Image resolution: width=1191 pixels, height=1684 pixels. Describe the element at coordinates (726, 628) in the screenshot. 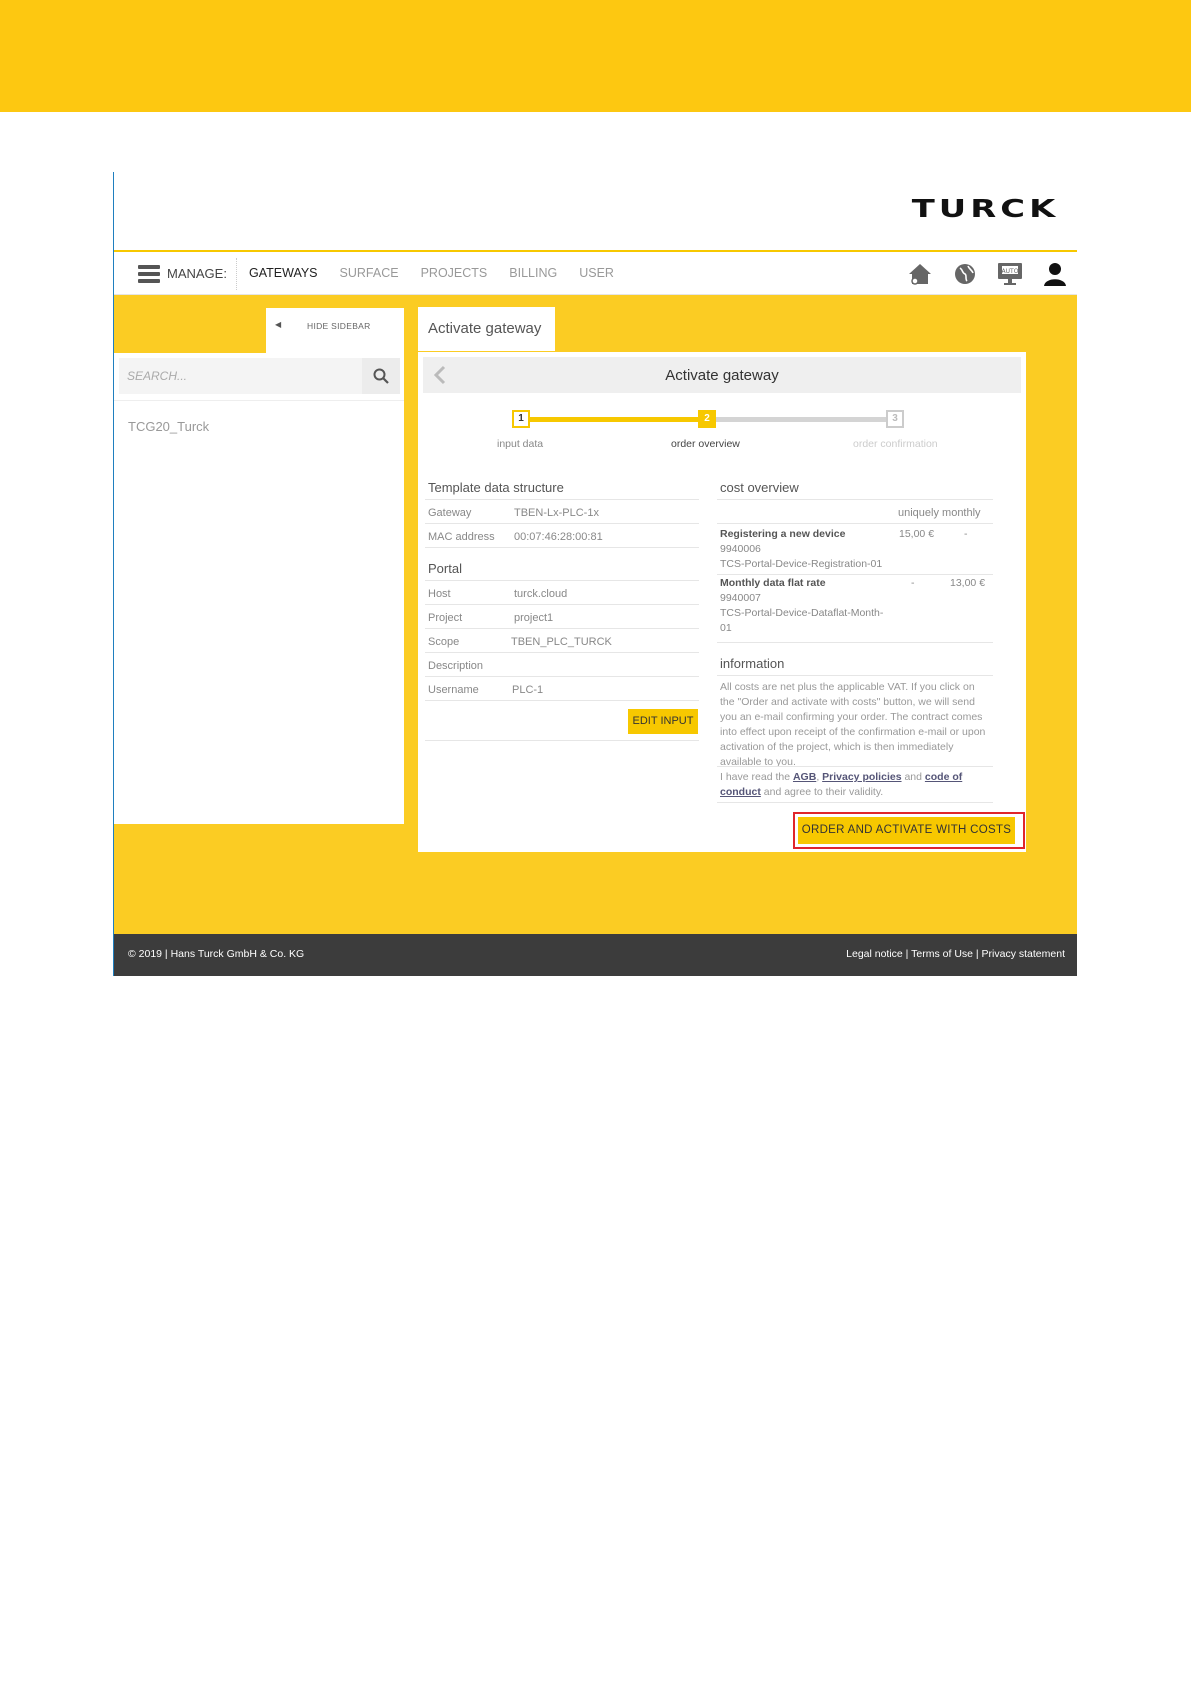

I see `cost-item-code-cont: 01` at that location.